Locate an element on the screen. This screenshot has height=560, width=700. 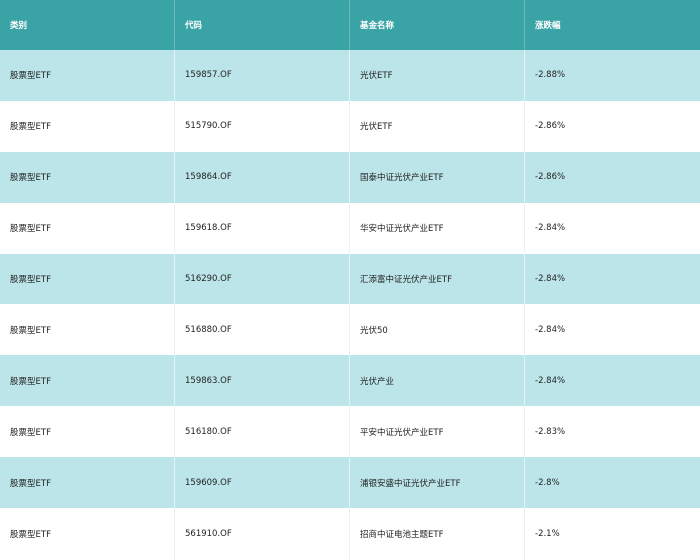
table-row: 股票型ETF 515790.OF 光伏ETF -2.86% is located at coordinates (350, 126).